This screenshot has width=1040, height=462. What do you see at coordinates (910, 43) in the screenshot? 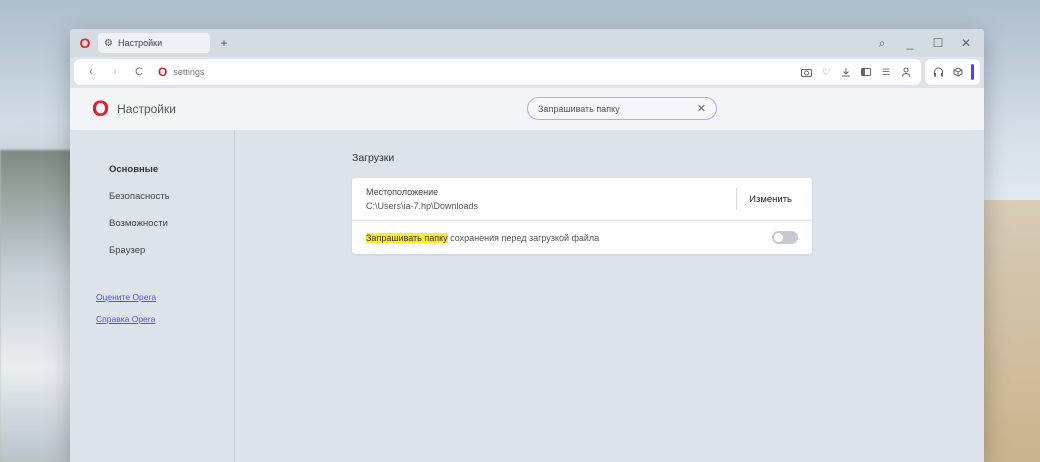
I see `minimize-button: _` at bounding box center [910, 43].